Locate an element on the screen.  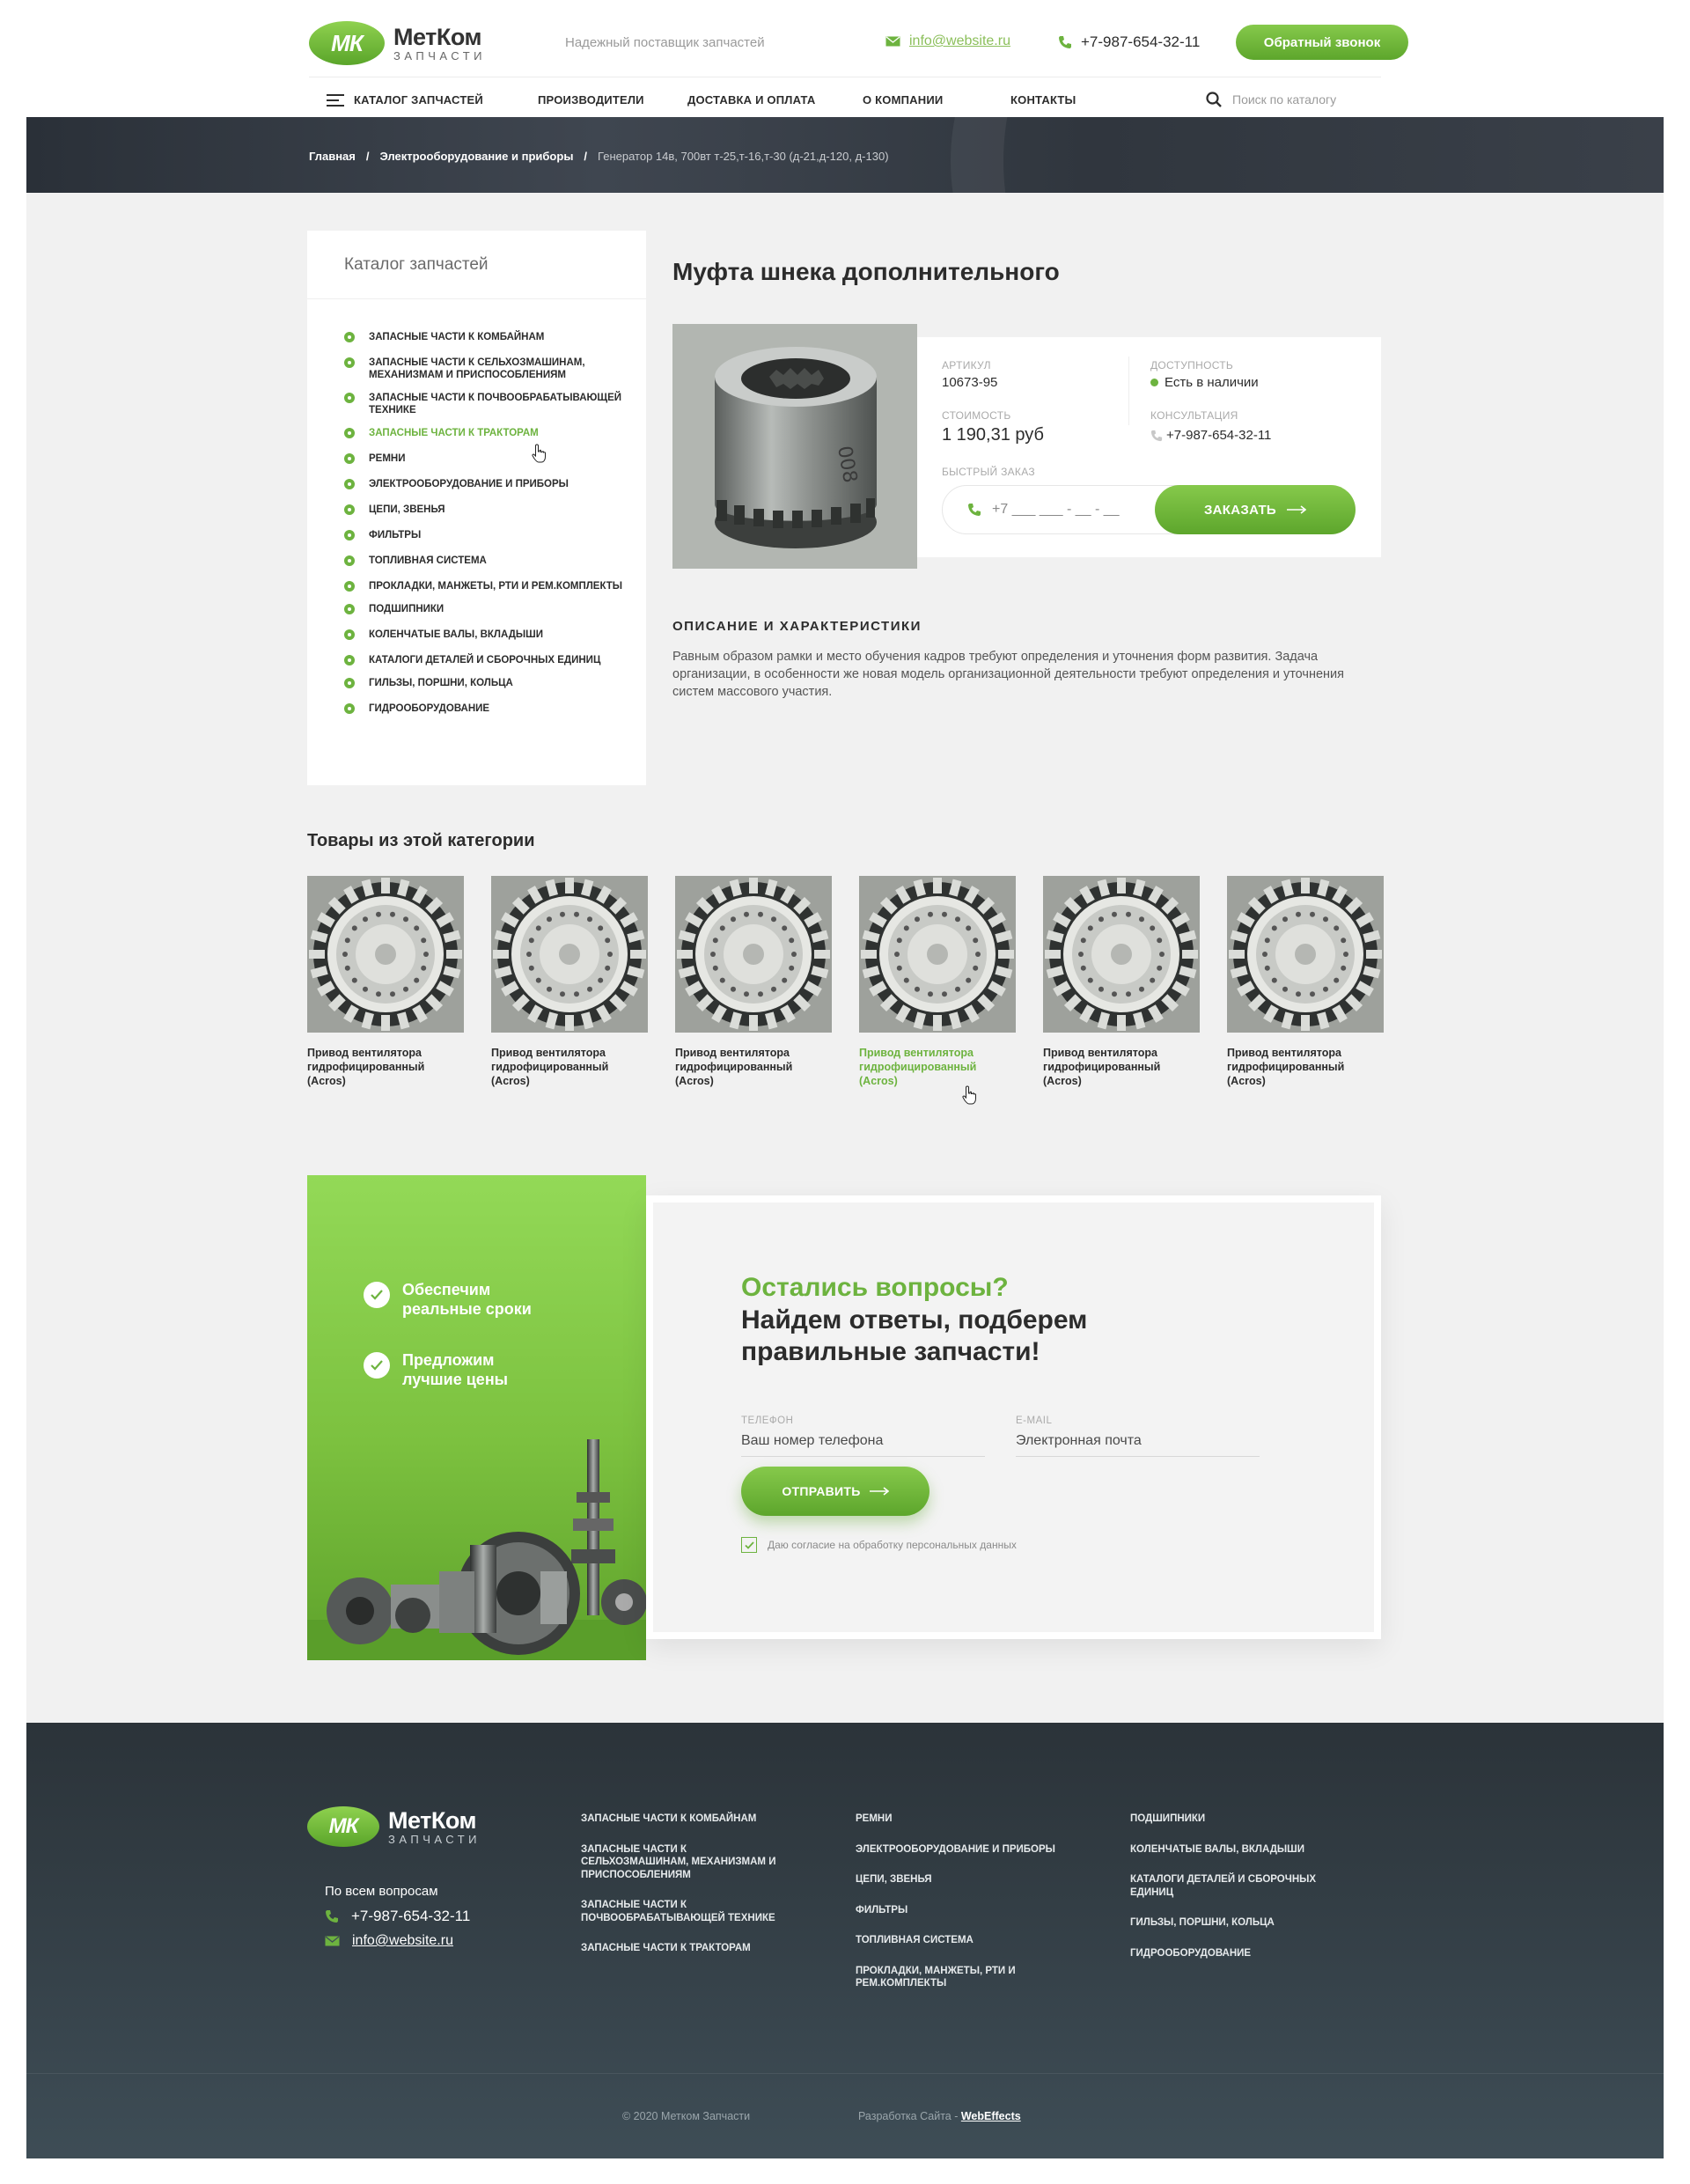
nav-catalog-label: КАТАЛОГ ЗАПЧАСТЕЙ is located at coordinates (419, 100).